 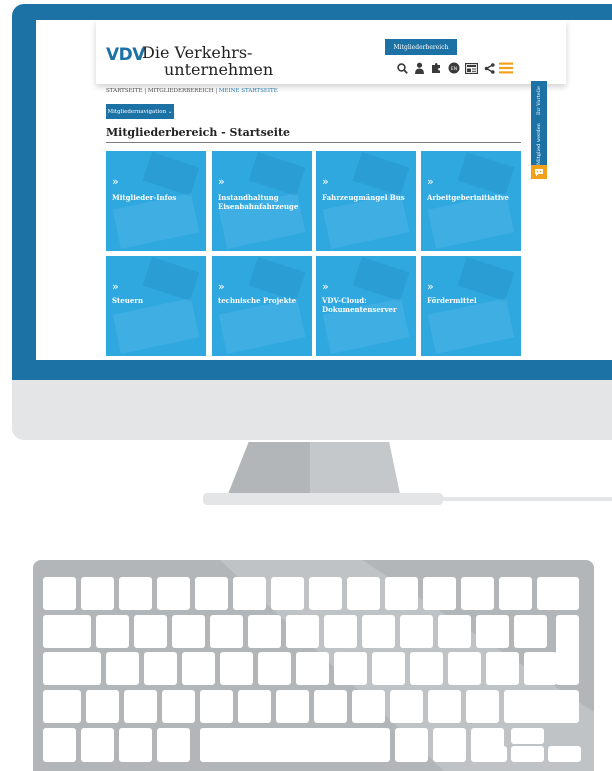 I want to click on tile-label: Arbeitgeberinitiative, so click(x=468, y=197).